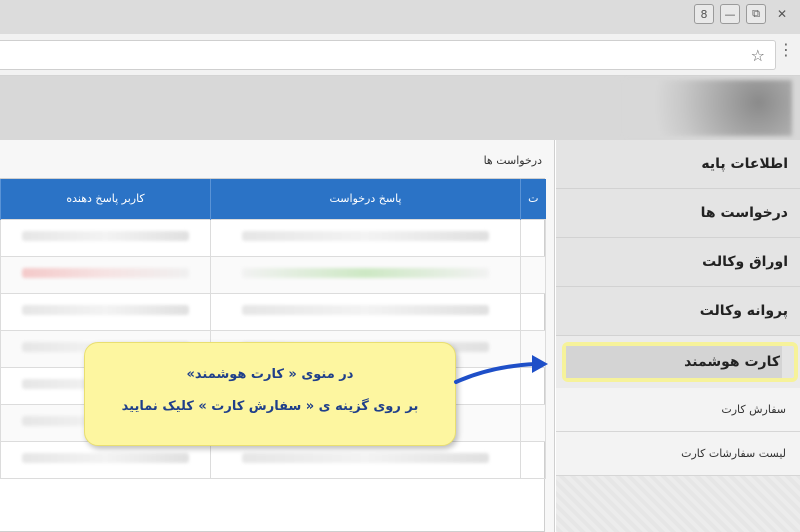 This screenshot has width=800, height=532. I want to click on sidebar-item-requests: درخواست ها, so click(678, 213).